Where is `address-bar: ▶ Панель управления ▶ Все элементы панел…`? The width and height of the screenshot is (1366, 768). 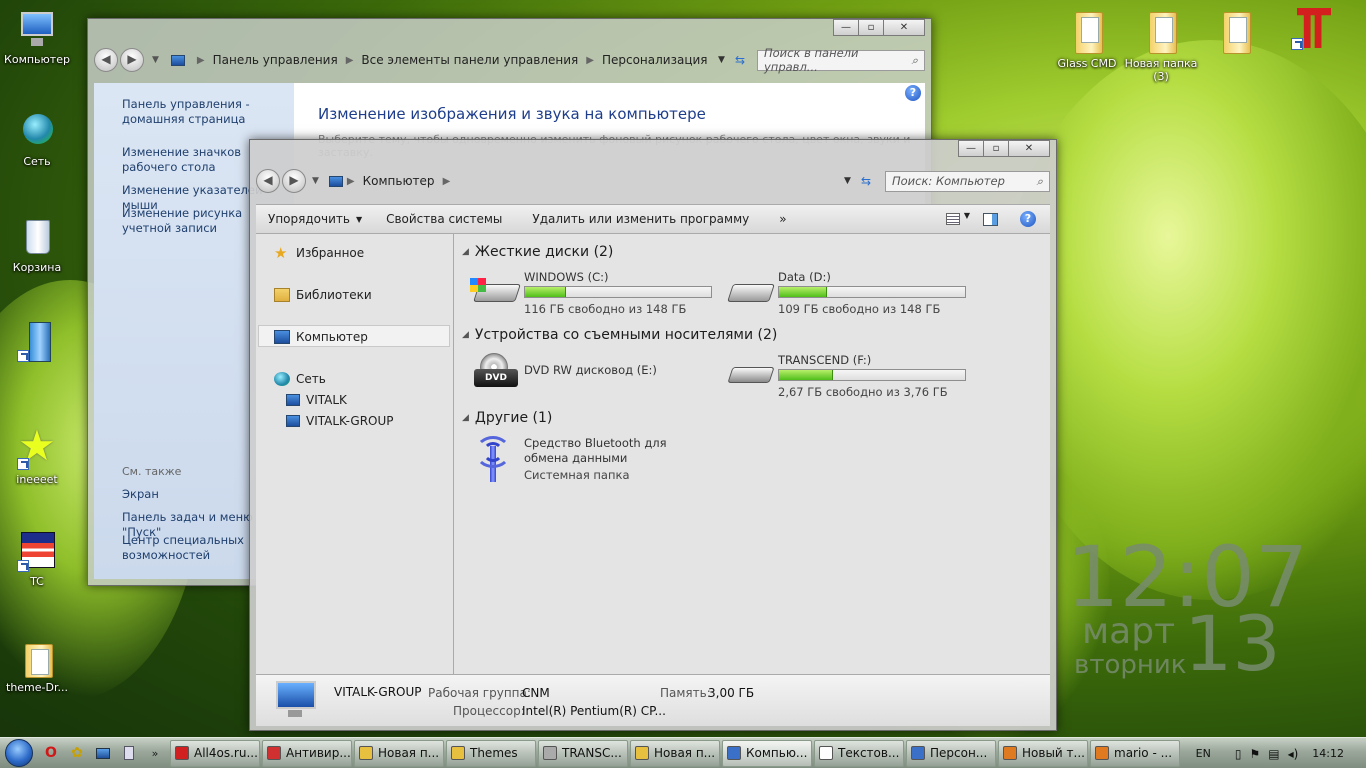 address-bar: ▶ Панель управления ▶ Все элементы панел… is located at coordinates (441, 60).